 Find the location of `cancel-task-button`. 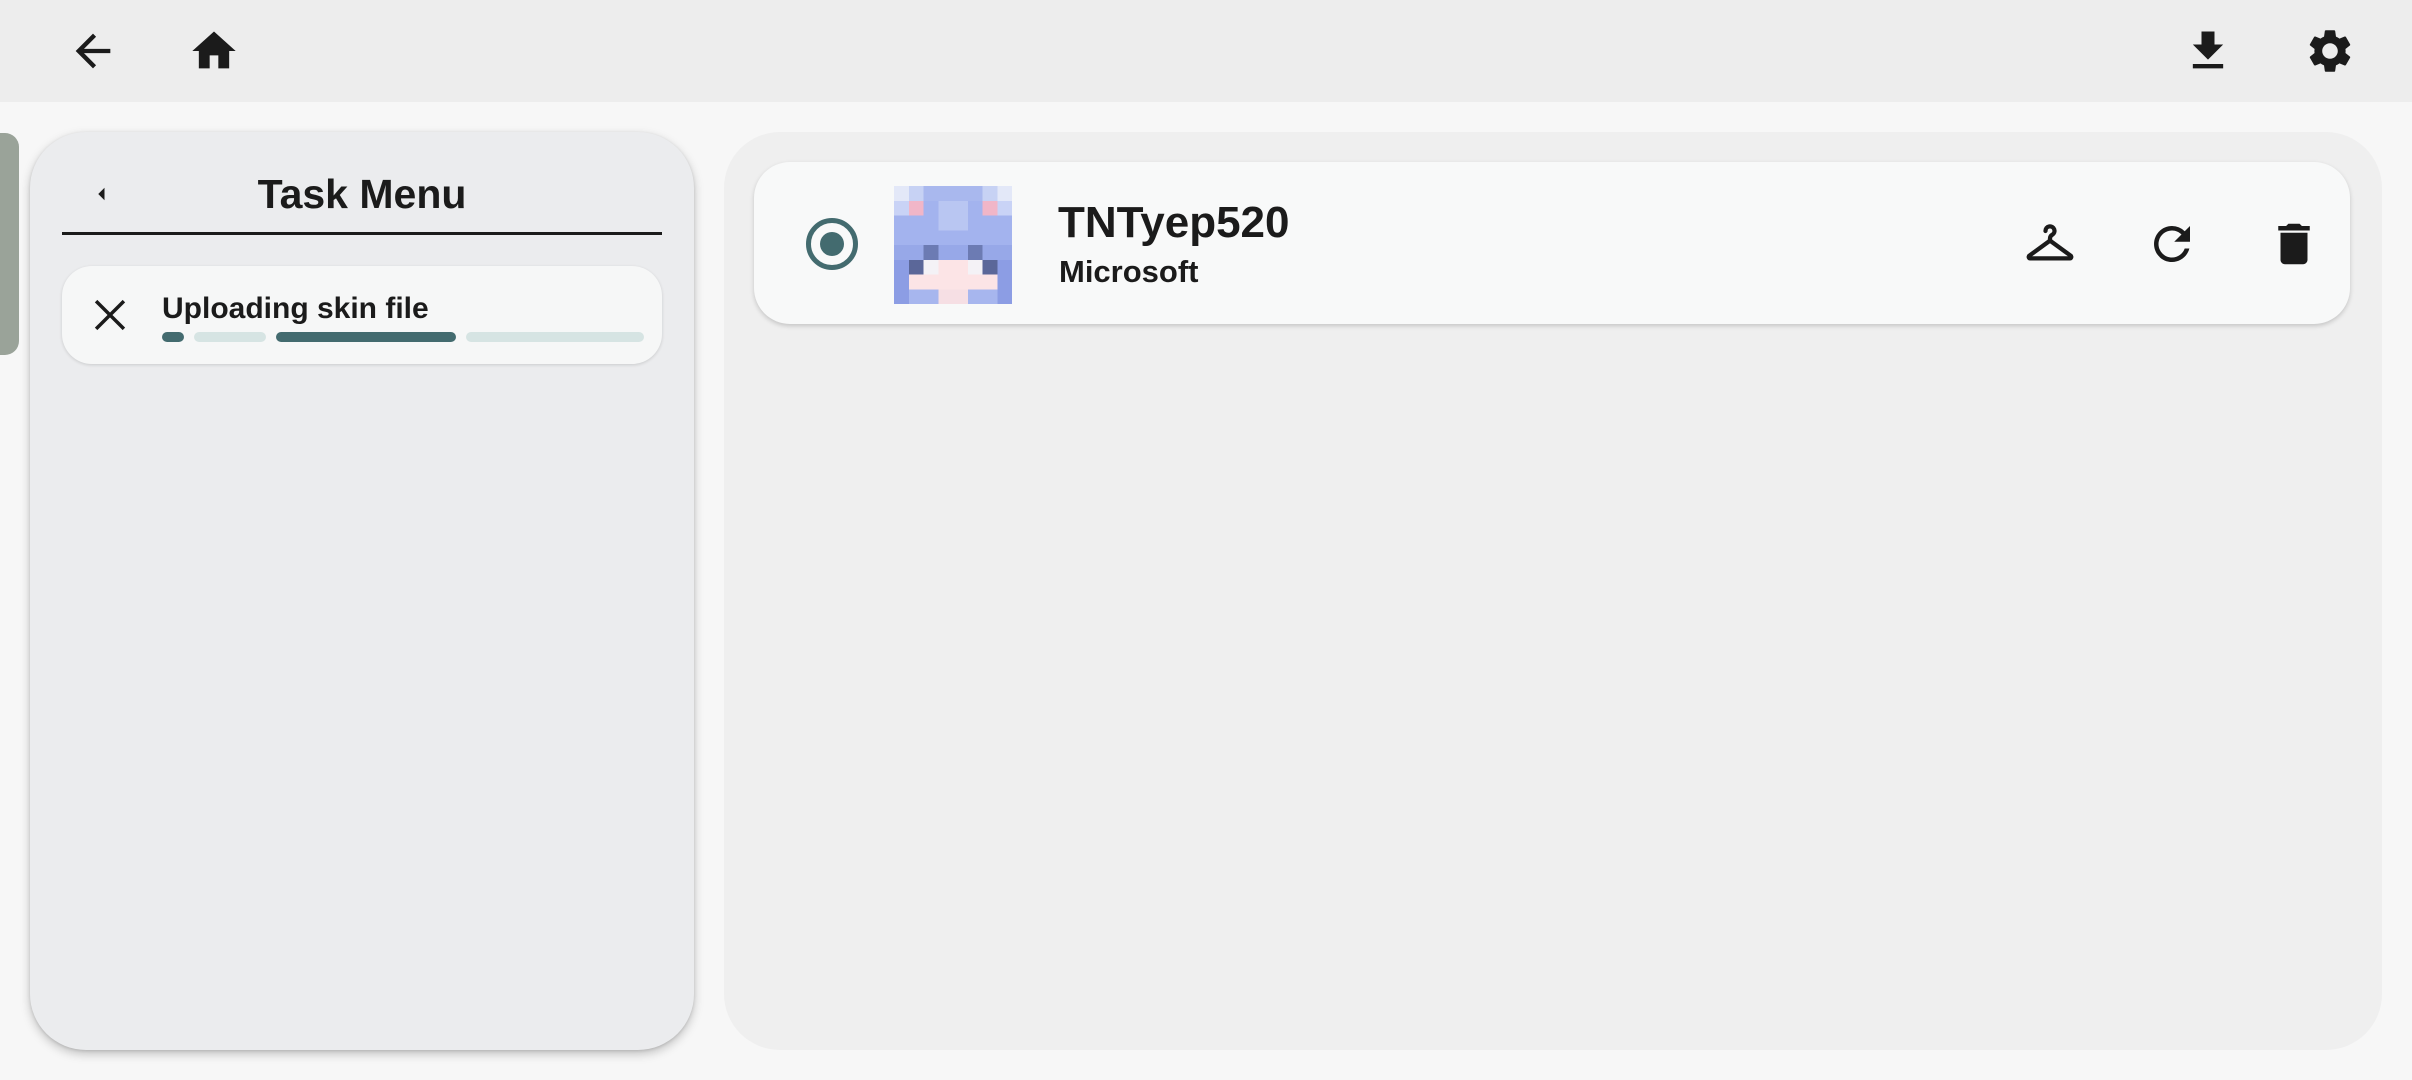

cancel-task-button is located at coordinates (110, 315).